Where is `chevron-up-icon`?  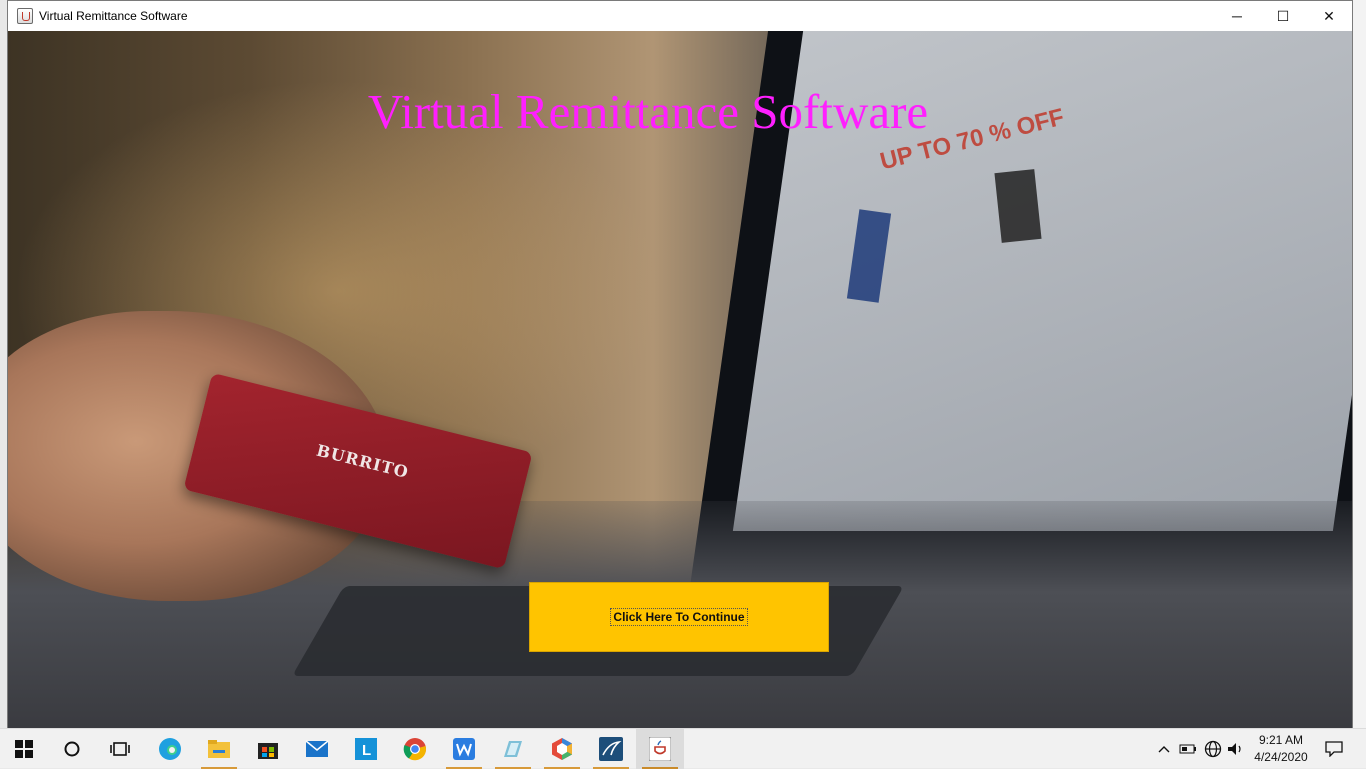
chevron-up-icon is located at coordinates (1164, 749).